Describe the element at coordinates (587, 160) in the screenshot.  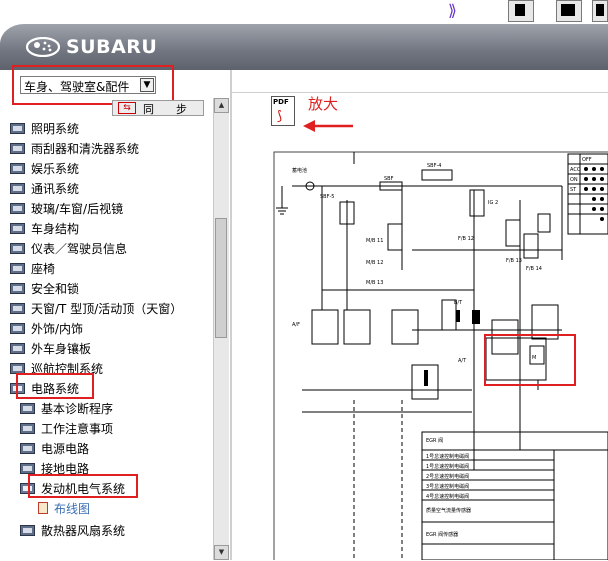
I see `diagram-label: OFF` at that location.